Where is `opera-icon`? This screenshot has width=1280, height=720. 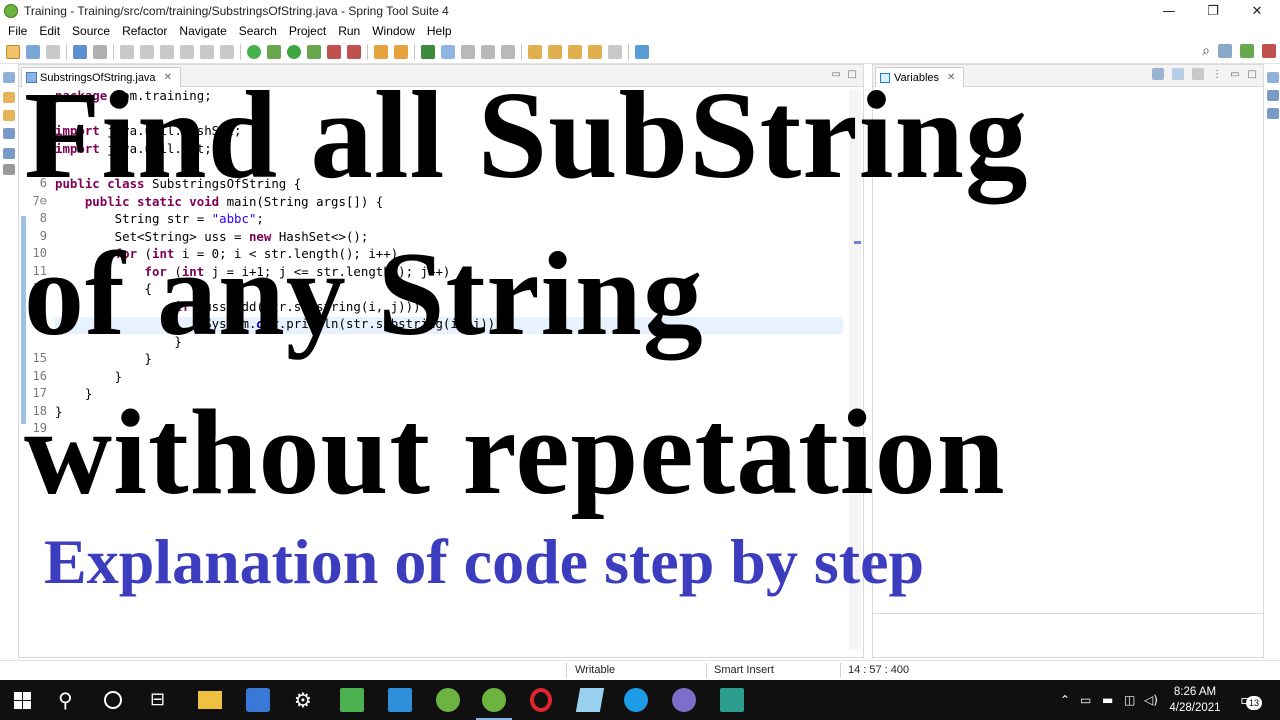 opera-icon is located at coordinates (541, 700).